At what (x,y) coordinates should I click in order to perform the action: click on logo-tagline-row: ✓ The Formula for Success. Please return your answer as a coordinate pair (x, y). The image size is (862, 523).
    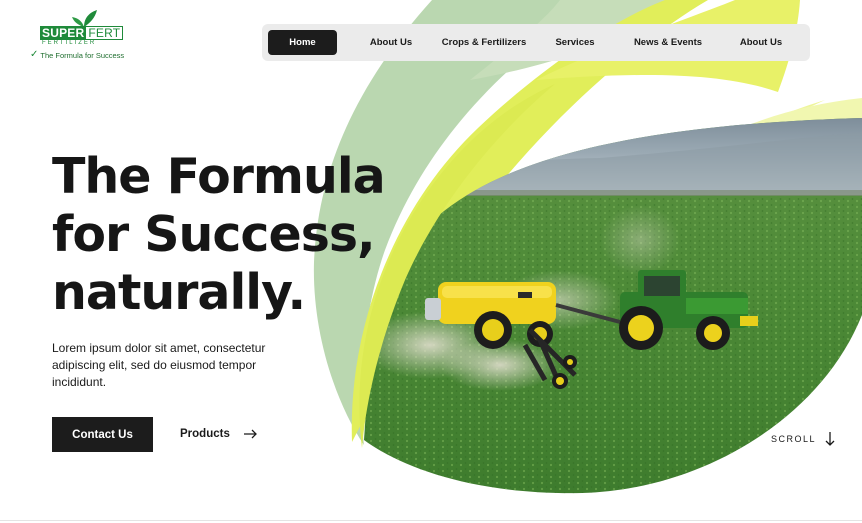
    Looking at the image, I should click on (77, 55).